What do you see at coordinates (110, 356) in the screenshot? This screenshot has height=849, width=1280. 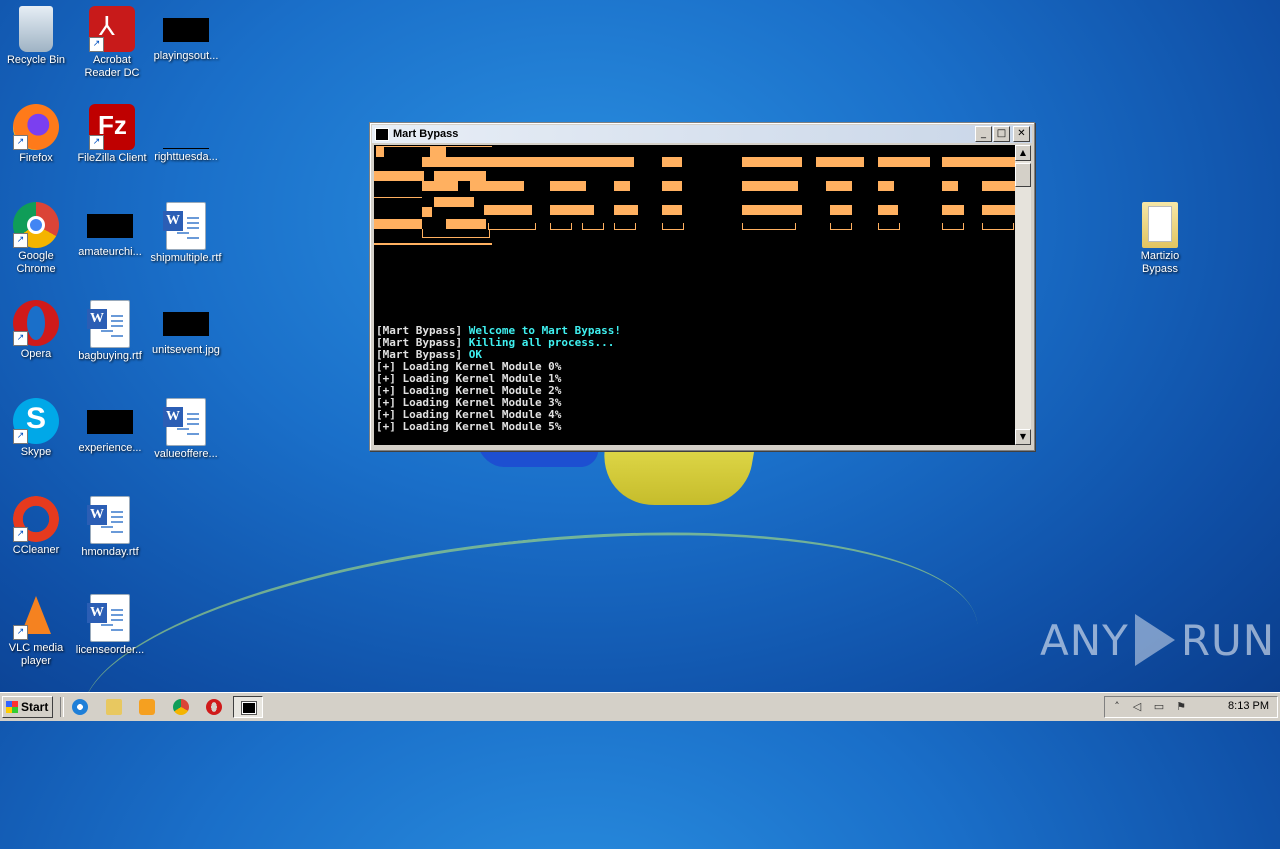 I see `desktop-icon-label: bagbuying.rtf` at bounding box center [110, 356].